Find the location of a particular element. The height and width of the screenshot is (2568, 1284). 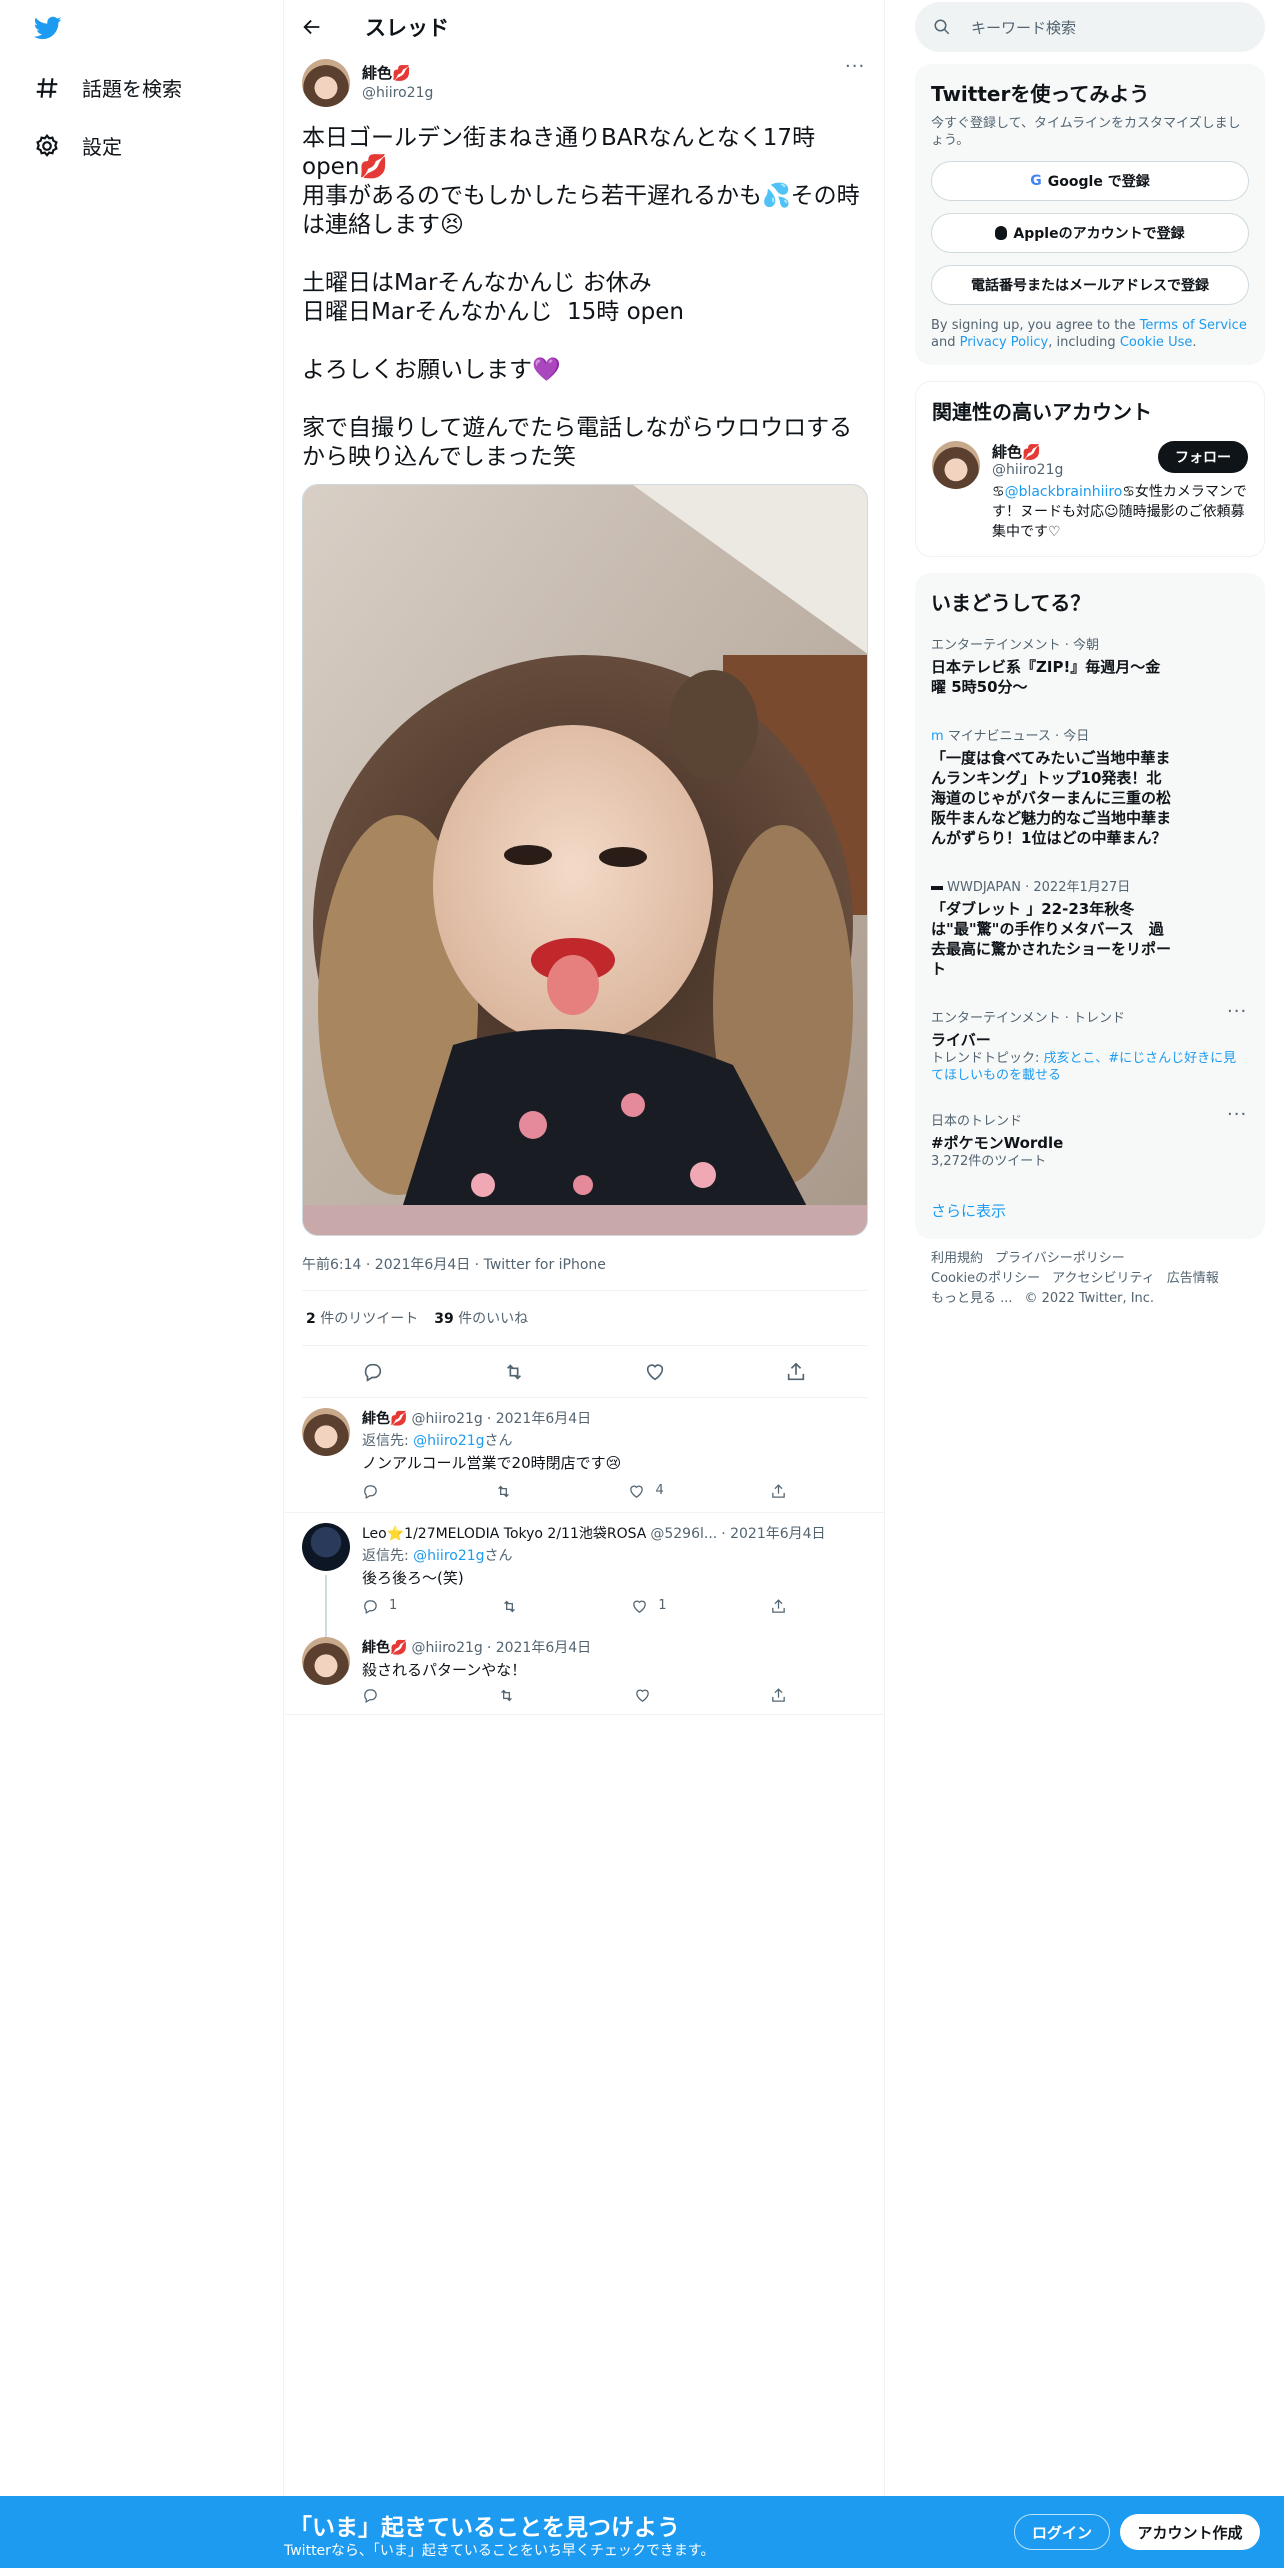

footer-link: 広告情報 is located at coordinates (1193, 1278).